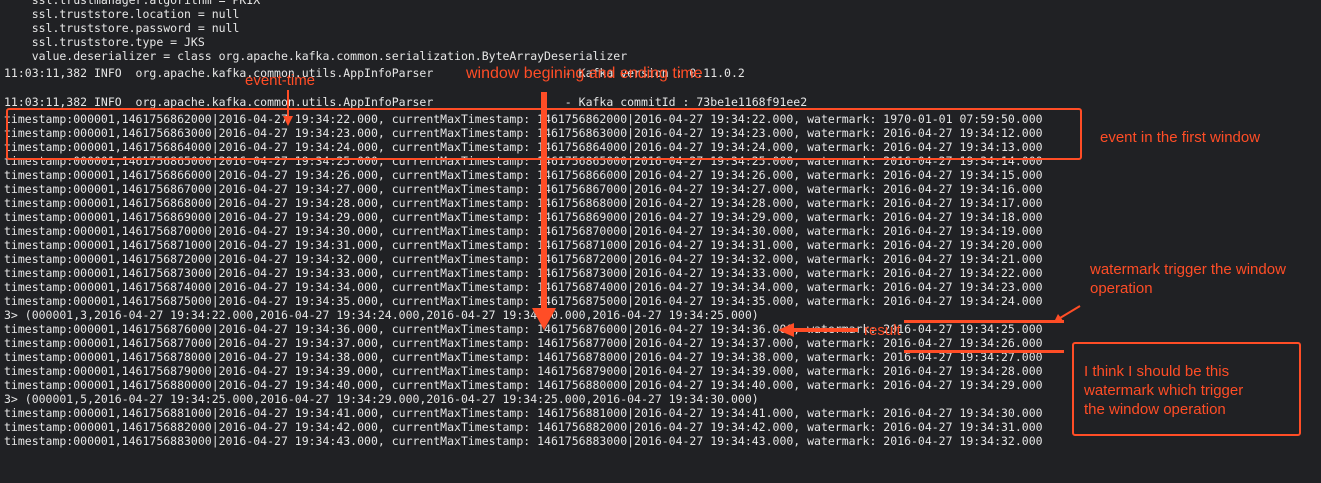  What do you see at coordinates (544, 211) in the screenshot?
I see `window-arrow` at bounding box center [544, 211].